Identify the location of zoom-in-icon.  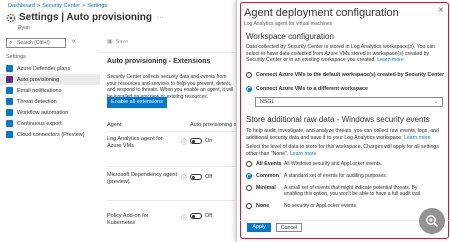
(432, 221).